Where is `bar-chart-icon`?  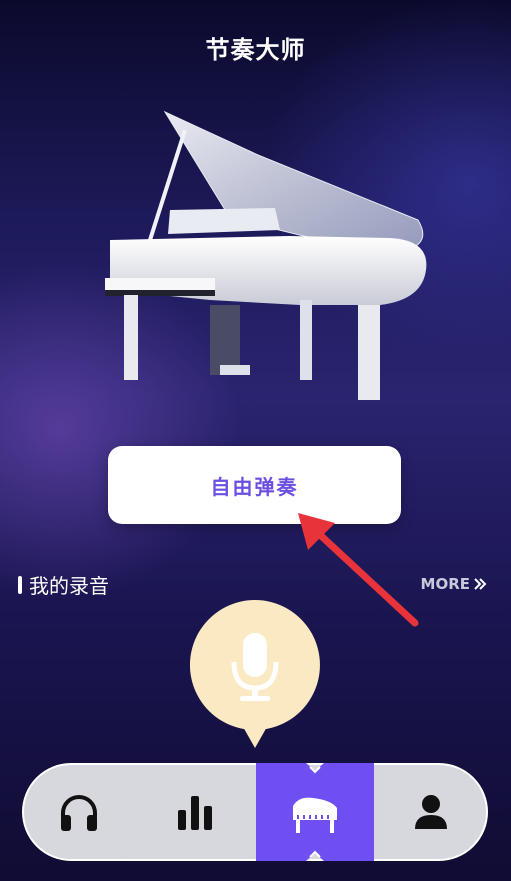
bar-chart-icon is located at coordinates (195, 813).